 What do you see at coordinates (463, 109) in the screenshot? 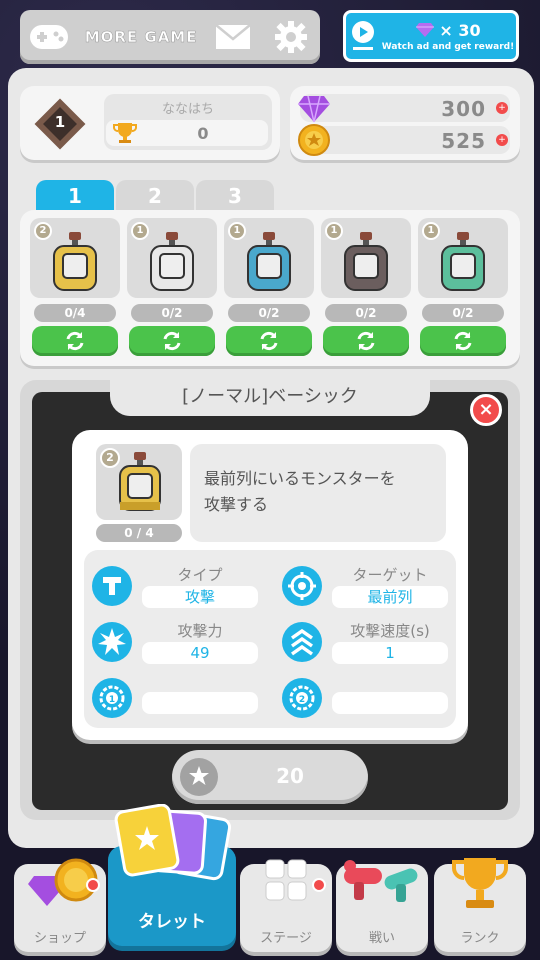
I see `gem-amount: 300` at bounding box center [463, 109].